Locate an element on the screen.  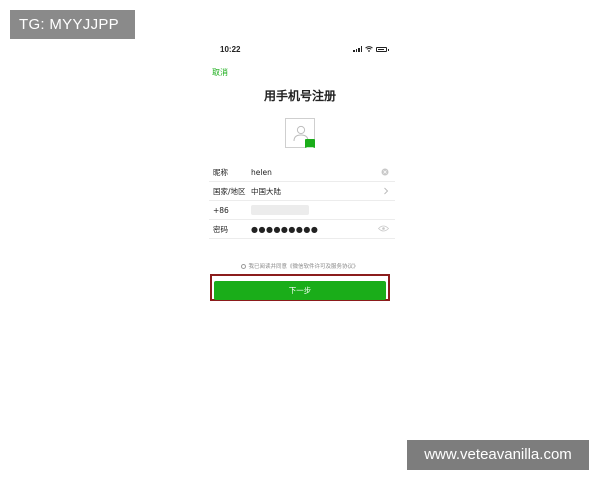
next-button-highlight: 下一步 is located at coordinates (300, 287).